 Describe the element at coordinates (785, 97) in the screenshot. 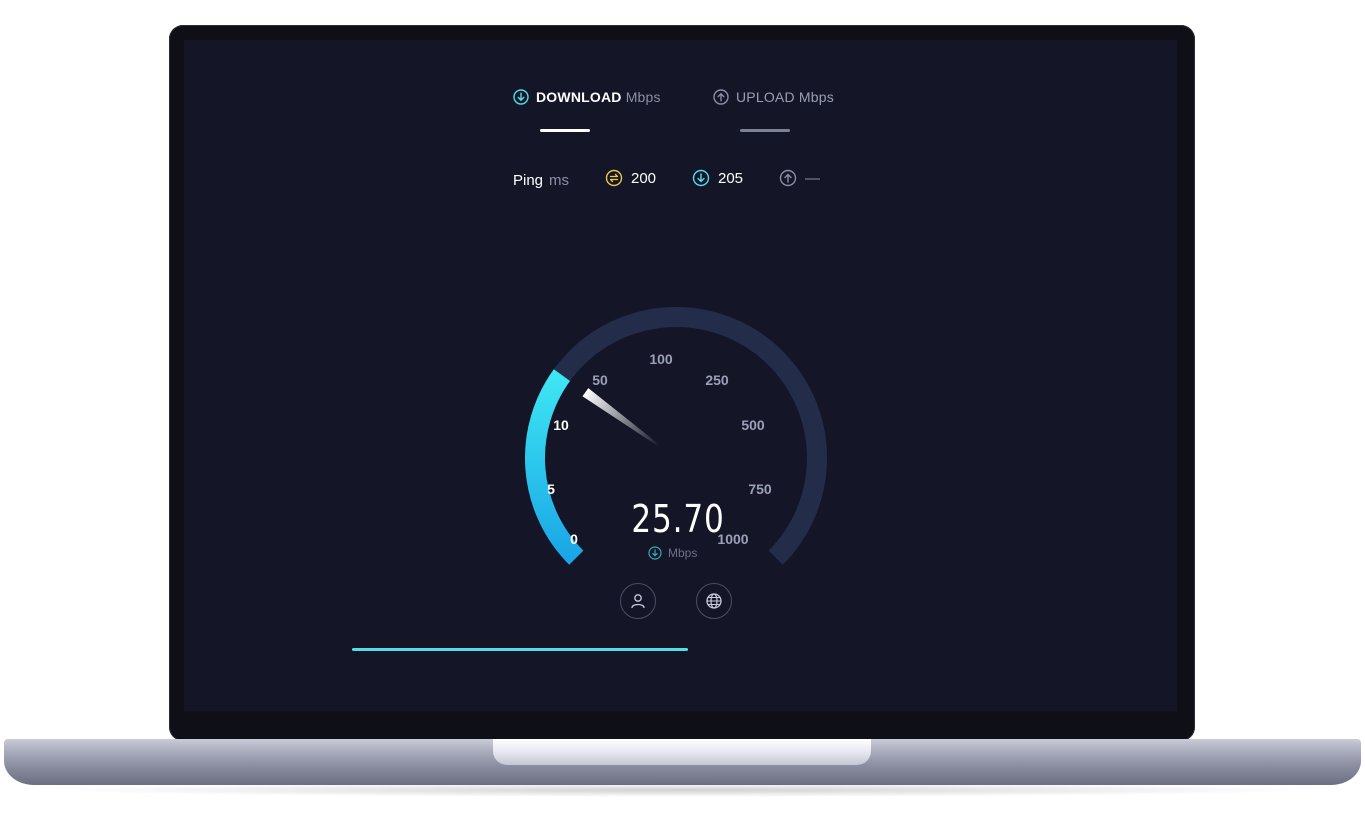

I see `tab-upload-label: UPLOAD Mbps` at that location.